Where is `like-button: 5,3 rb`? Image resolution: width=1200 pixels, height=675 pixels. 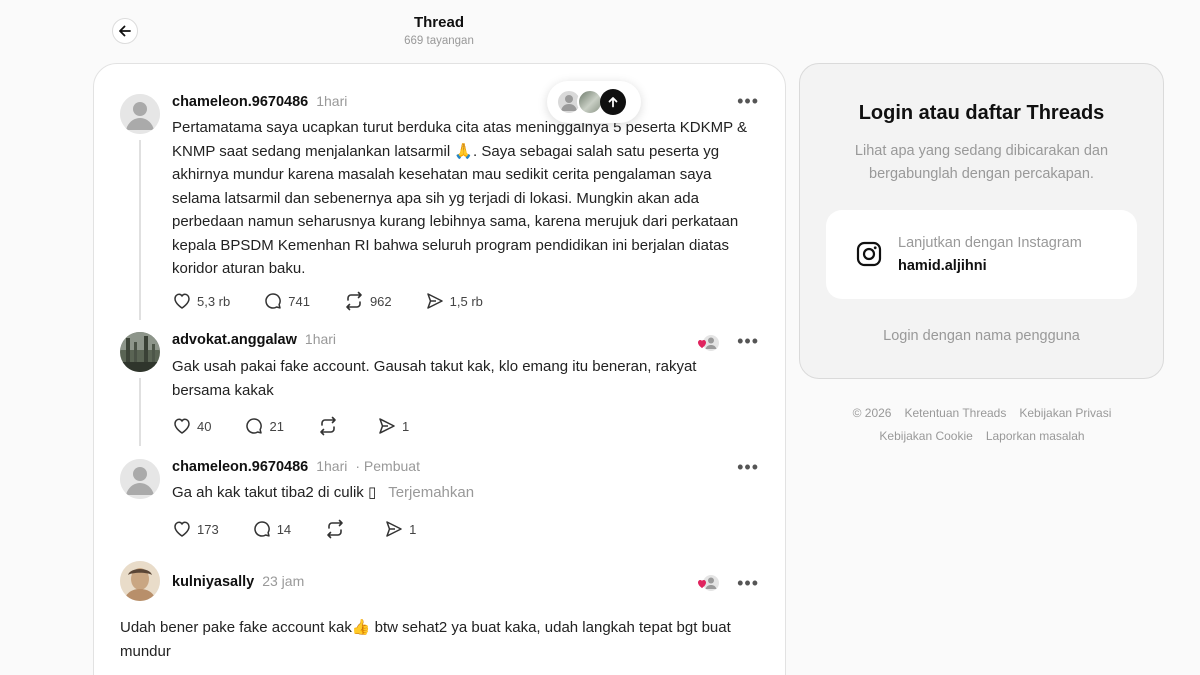
like-button: 5,3 rb is located at coordinates (201, 301).